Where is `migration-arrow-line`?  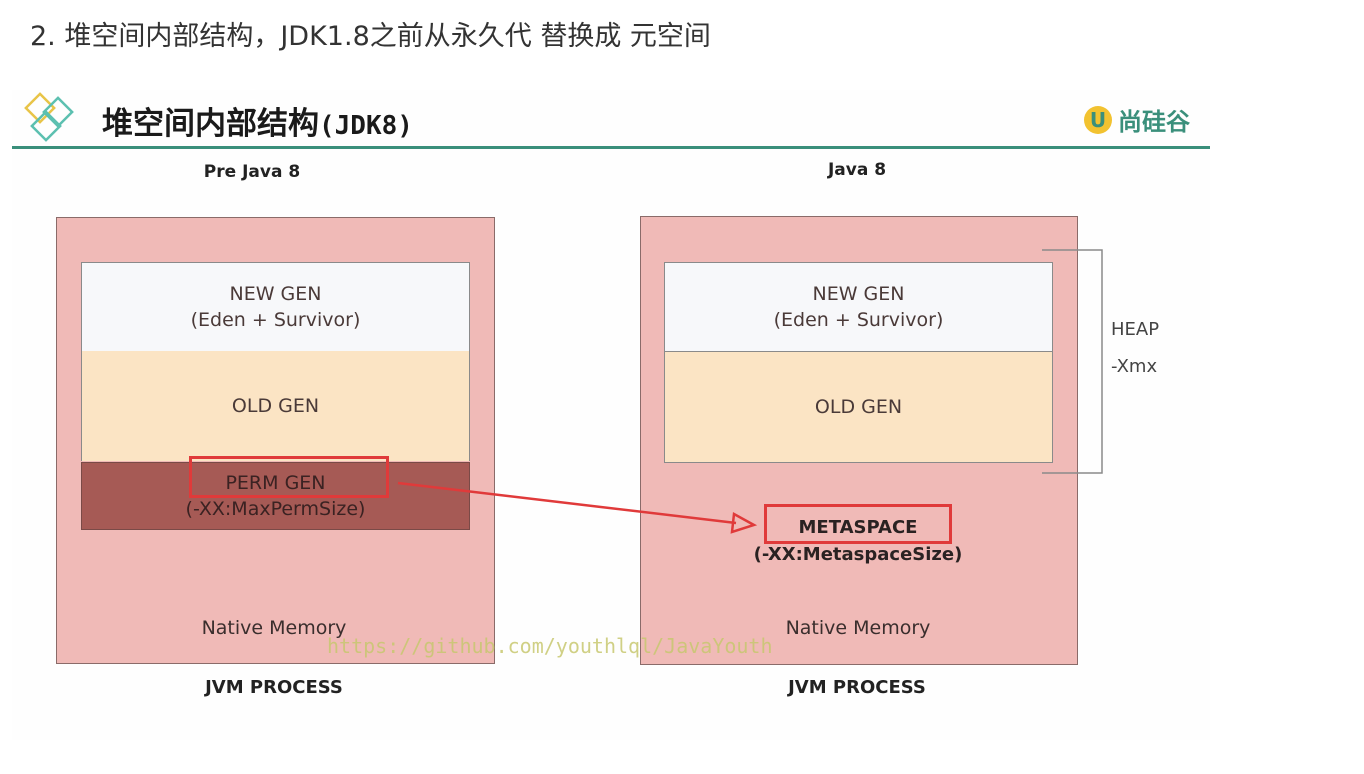
migration-arrow-line is located at coordinates (567, 503).